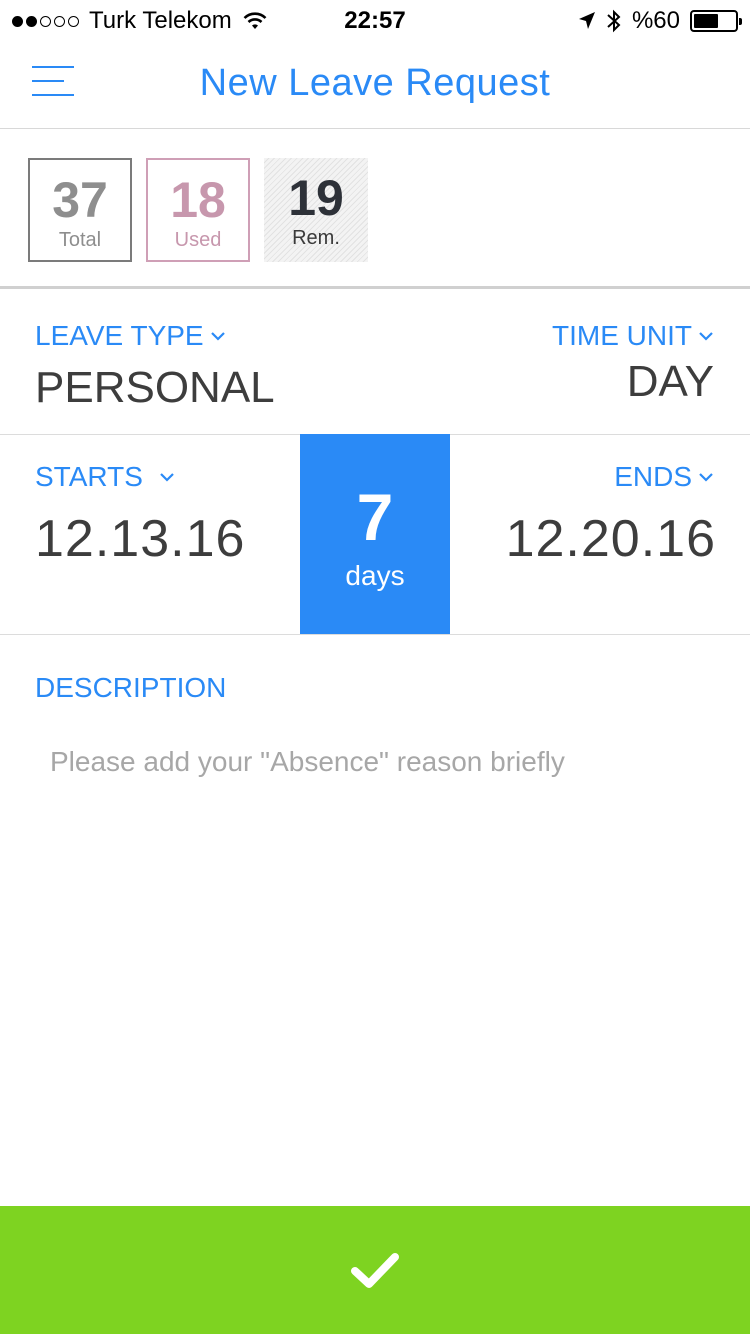  Describe the element at coordinates (614, 21) in the screenshot. I see `bluetooth-icon` at that location.